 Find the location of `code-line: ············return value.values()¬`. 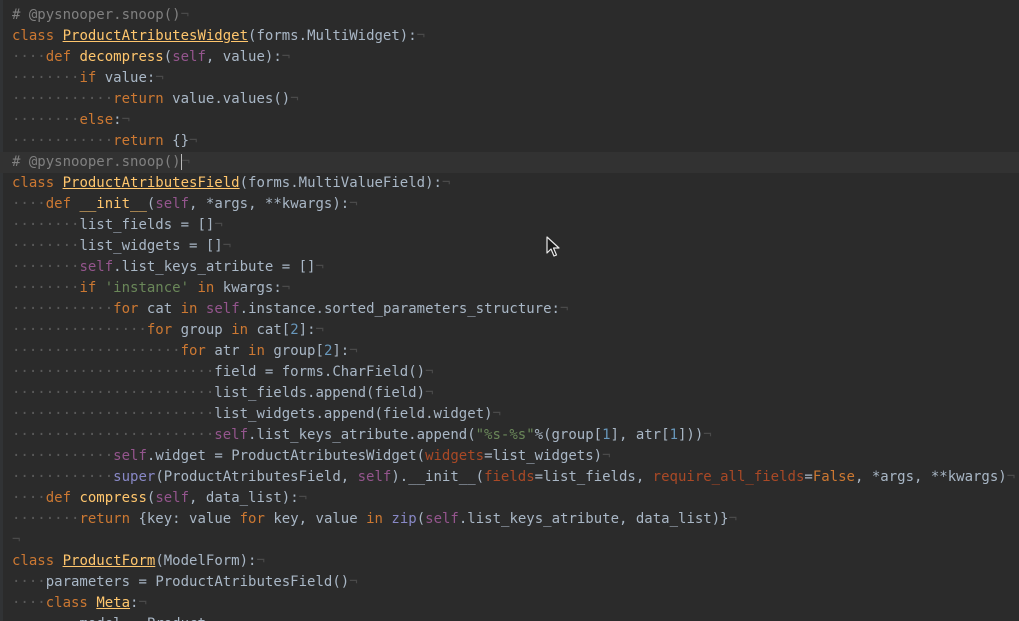

code-line: ············return value.values()¬ is located at coordinates (155, 99).